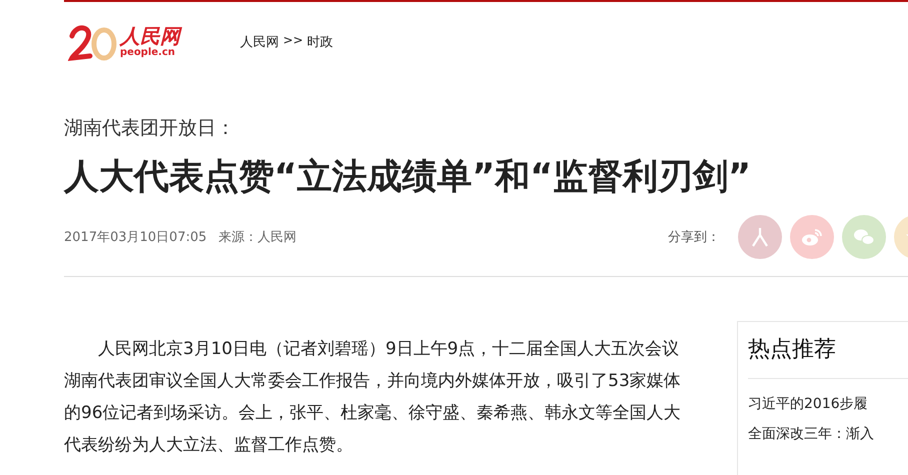 The image size is (908, 475). Describe the element at coordinates (864, 237) in the screenshot. I see `share-wechat-button` at that location.